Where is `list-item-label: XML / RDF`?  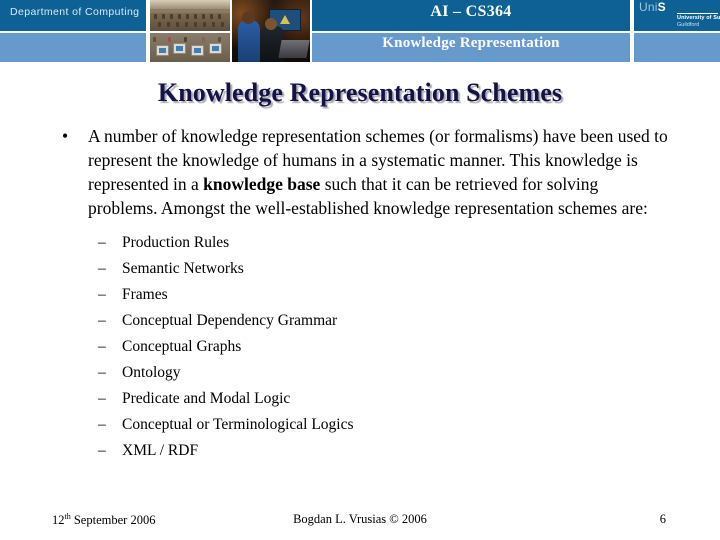
list-item-label: XML / RDF is located at coordinates (160, 450).